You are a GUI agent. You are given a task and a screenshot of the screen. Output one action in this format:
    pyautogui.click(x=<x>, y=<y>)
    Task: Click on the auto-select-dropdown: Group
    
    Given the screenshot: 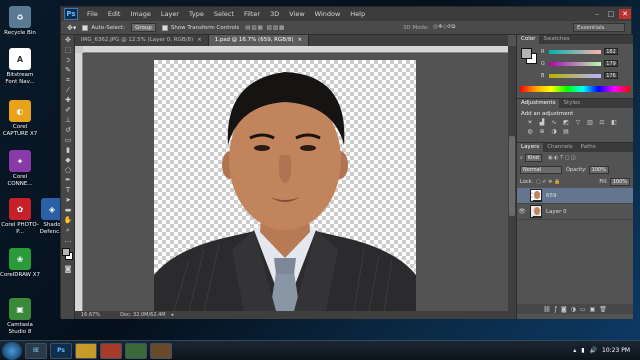 What is the action you would take?
    pyautogui.click(x=143, y=27)
    